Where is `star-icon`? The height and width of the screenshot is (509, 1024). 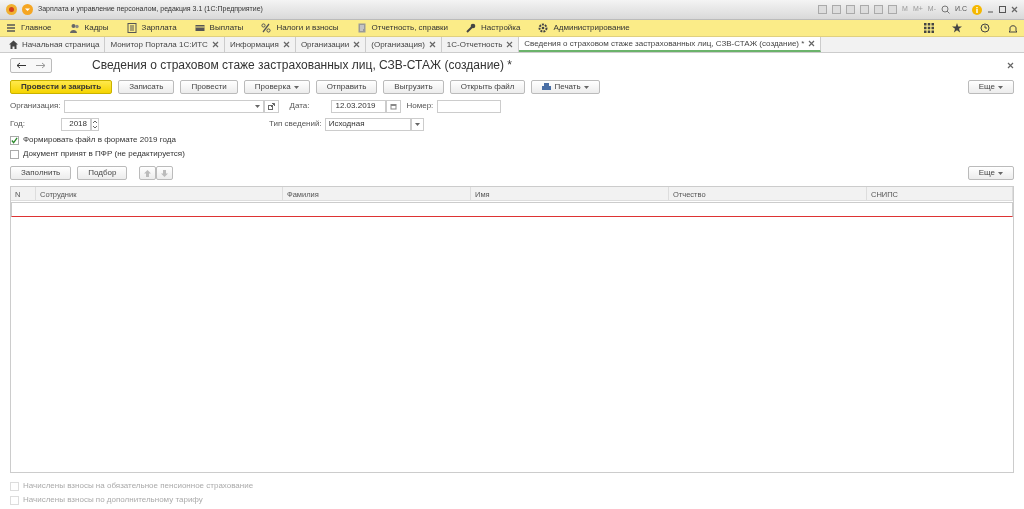
star-icon is located at coordinates (957, 28).